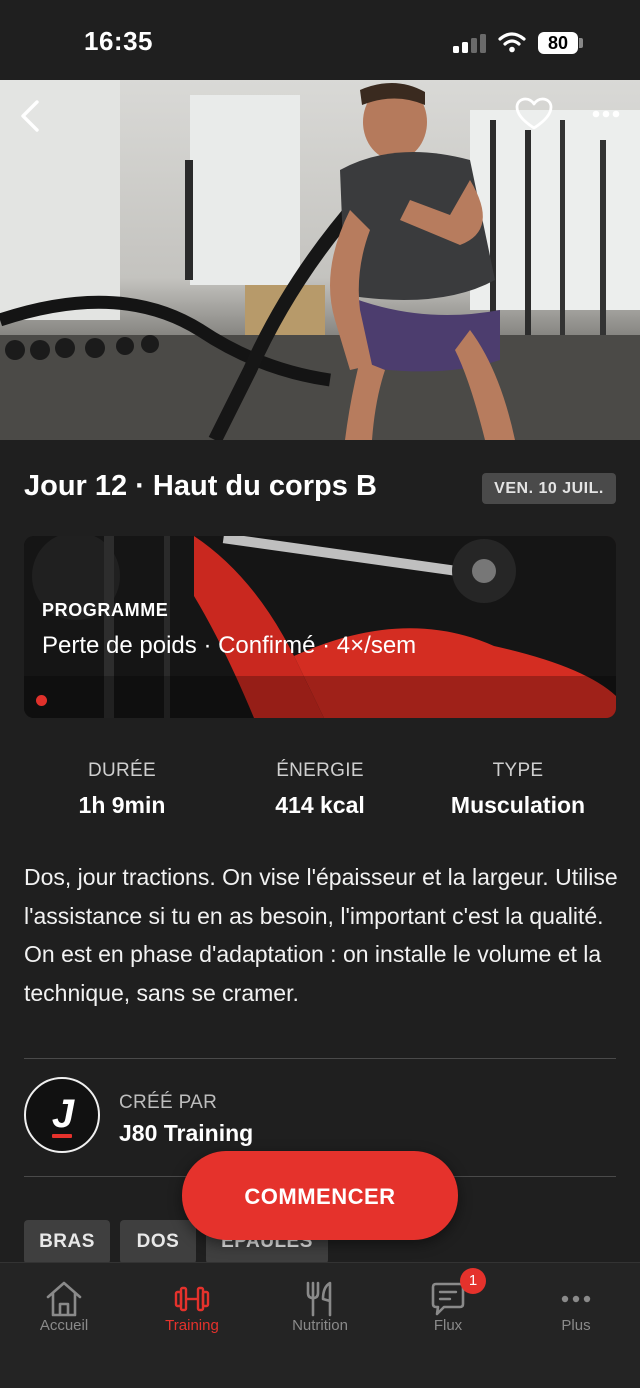 The height and width of the screenshot is (1388, 640). I want to click on stat-label: TYPE, so click(518, 770).